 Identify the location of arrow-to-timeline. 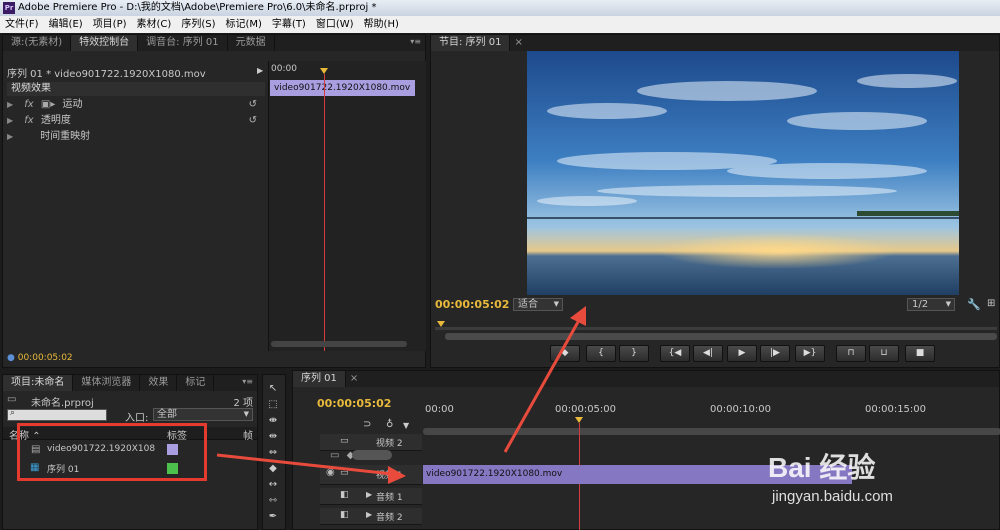
(304, 464).